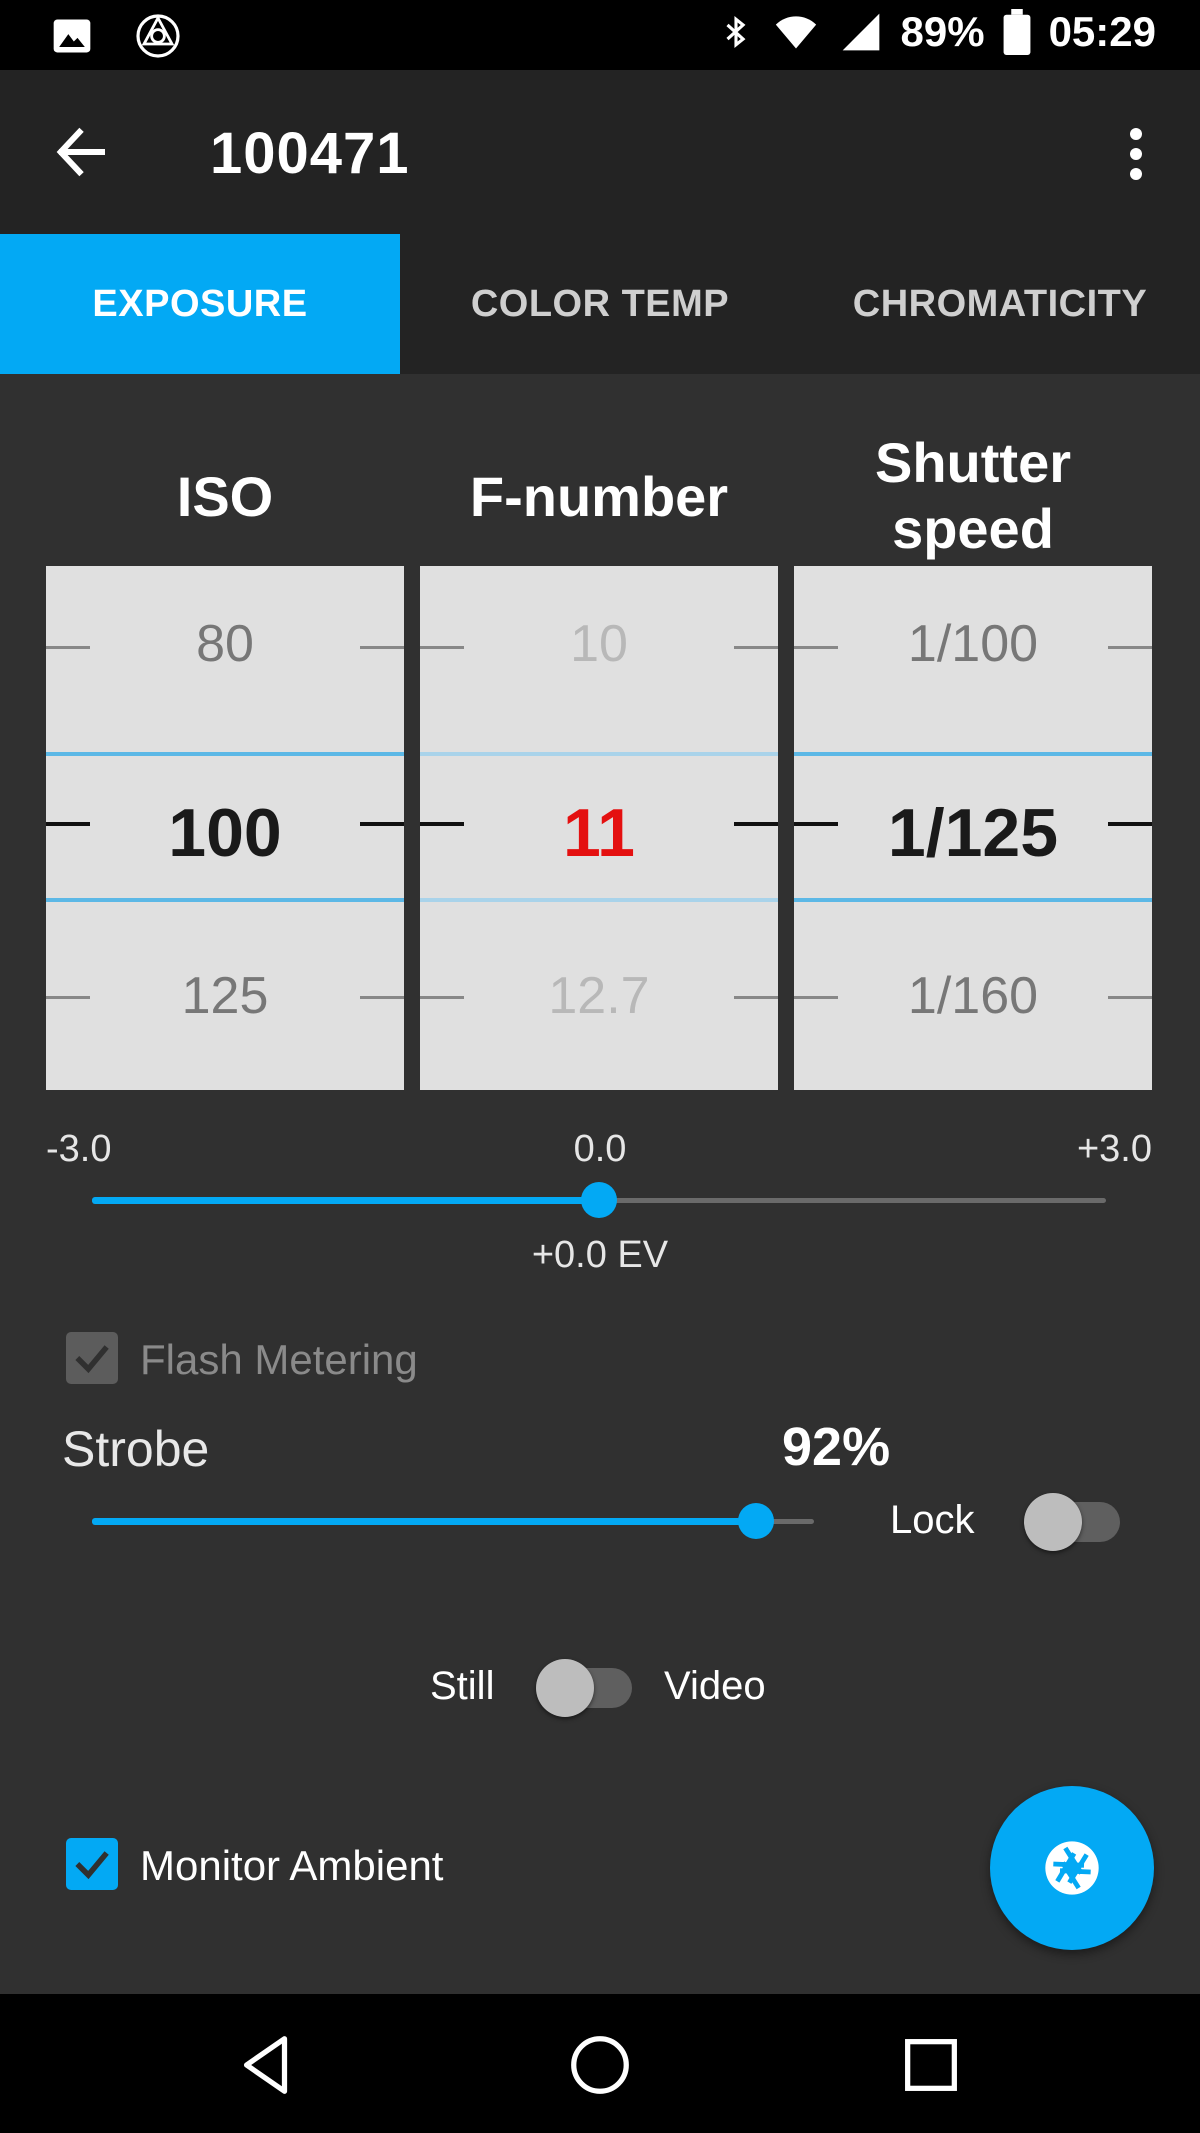 Image resolution: width=1200 pixels, height=2133 pixels. I want to click on lock-label: Lock, so click(932, 1520).